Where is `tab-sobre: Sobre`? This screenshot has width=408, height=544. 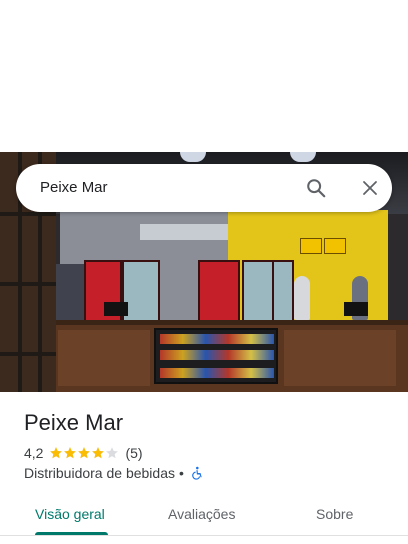 tab-sobre: Sobre is located at coordinates (334, 514).